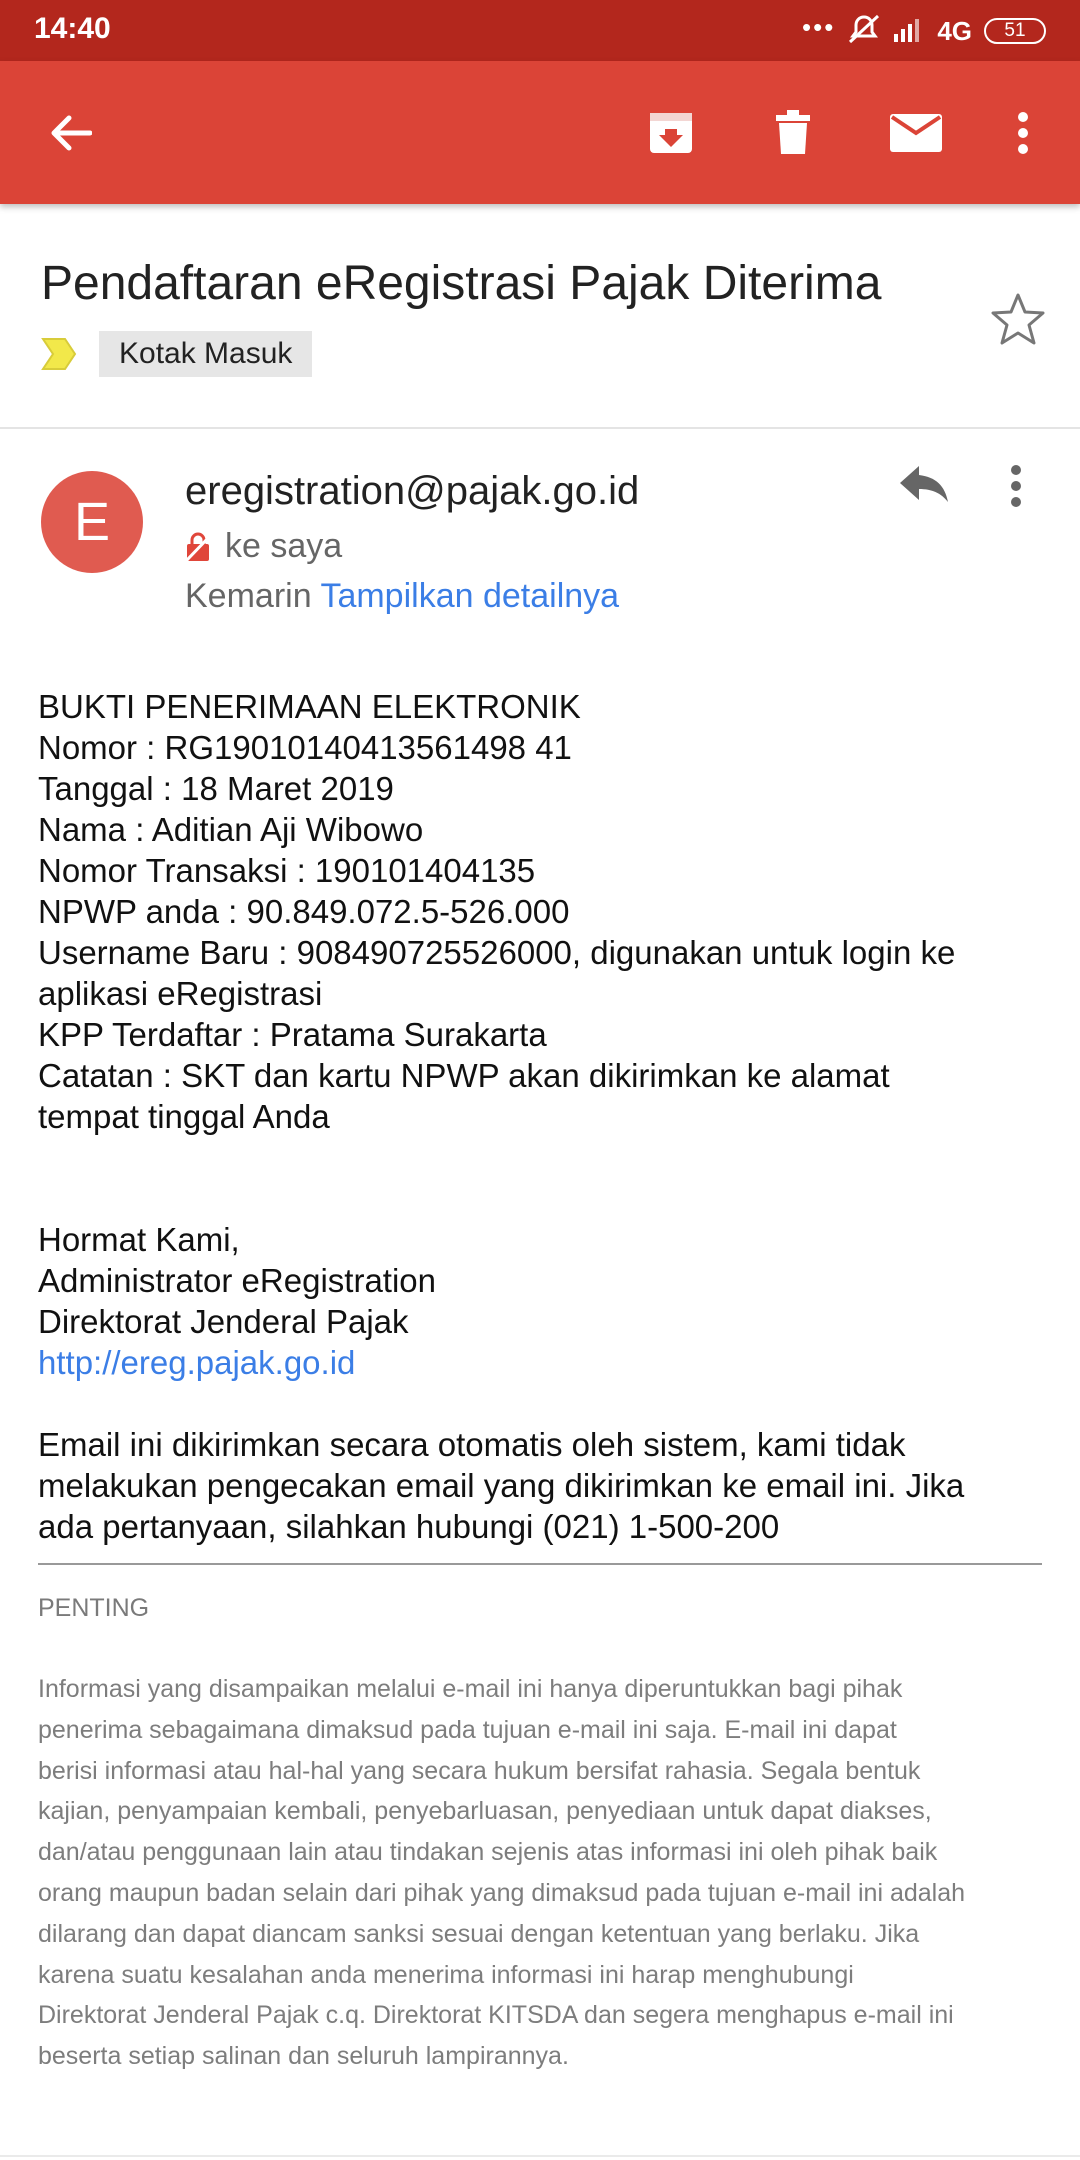  I want to click on network-type: 4G, so click(954, 30).